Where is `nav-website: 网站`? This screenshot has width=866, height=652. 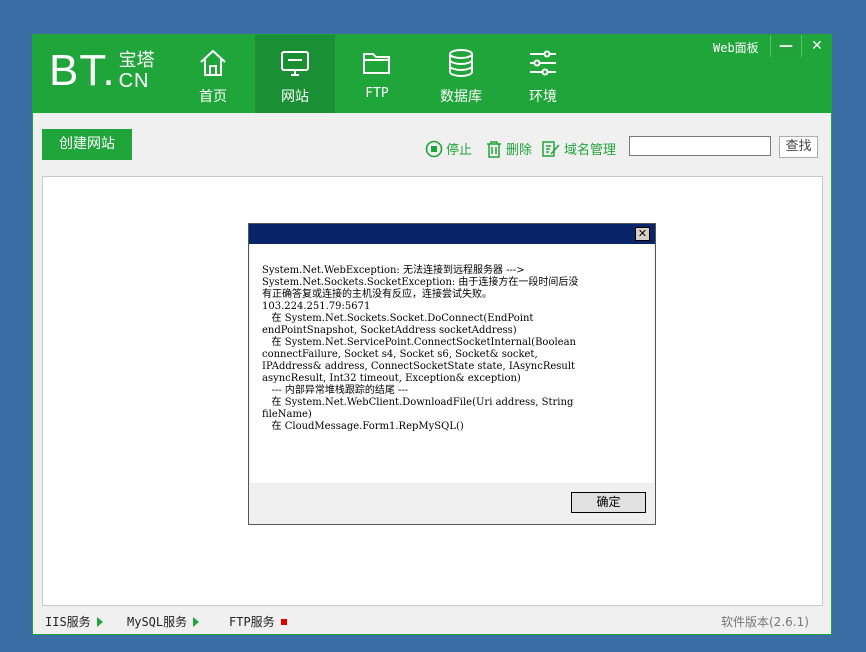
nav-website: 网站 is located at coordinates (295, 74).